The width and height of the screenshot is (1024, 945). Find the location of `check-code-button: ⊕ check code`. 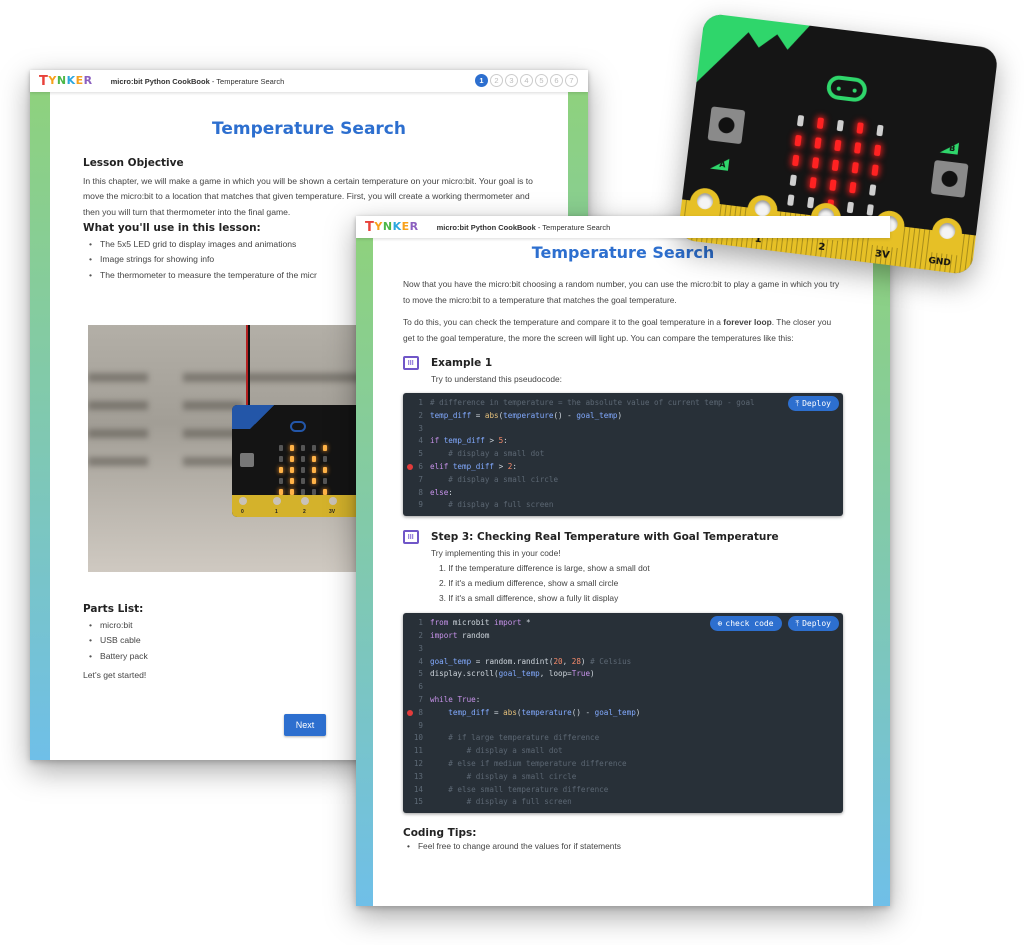

check-code-button: ⊕ check code is located at coordinates (745, 624).